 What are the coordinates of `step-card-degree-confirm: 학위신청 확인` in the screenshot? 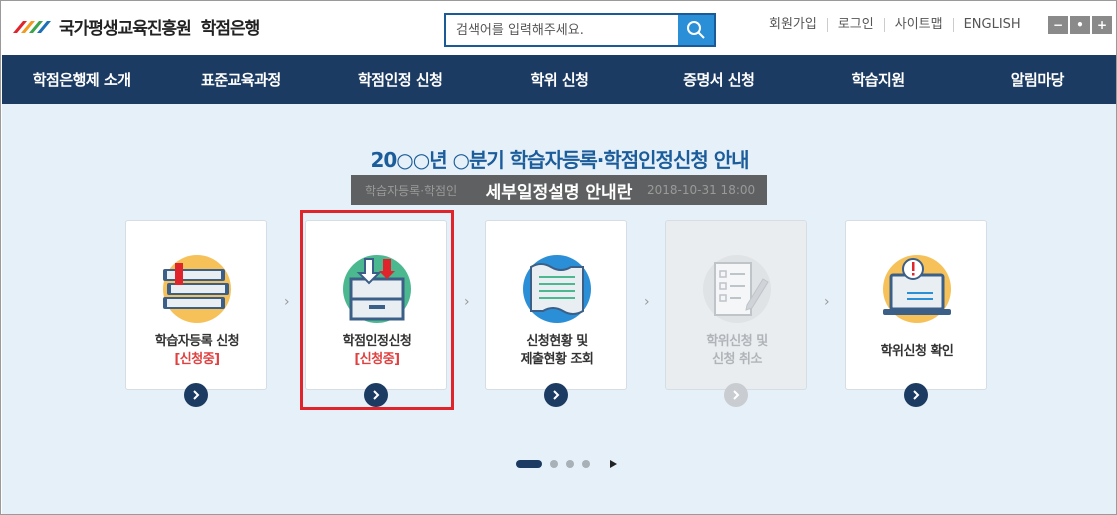 It's located at (916, 313).